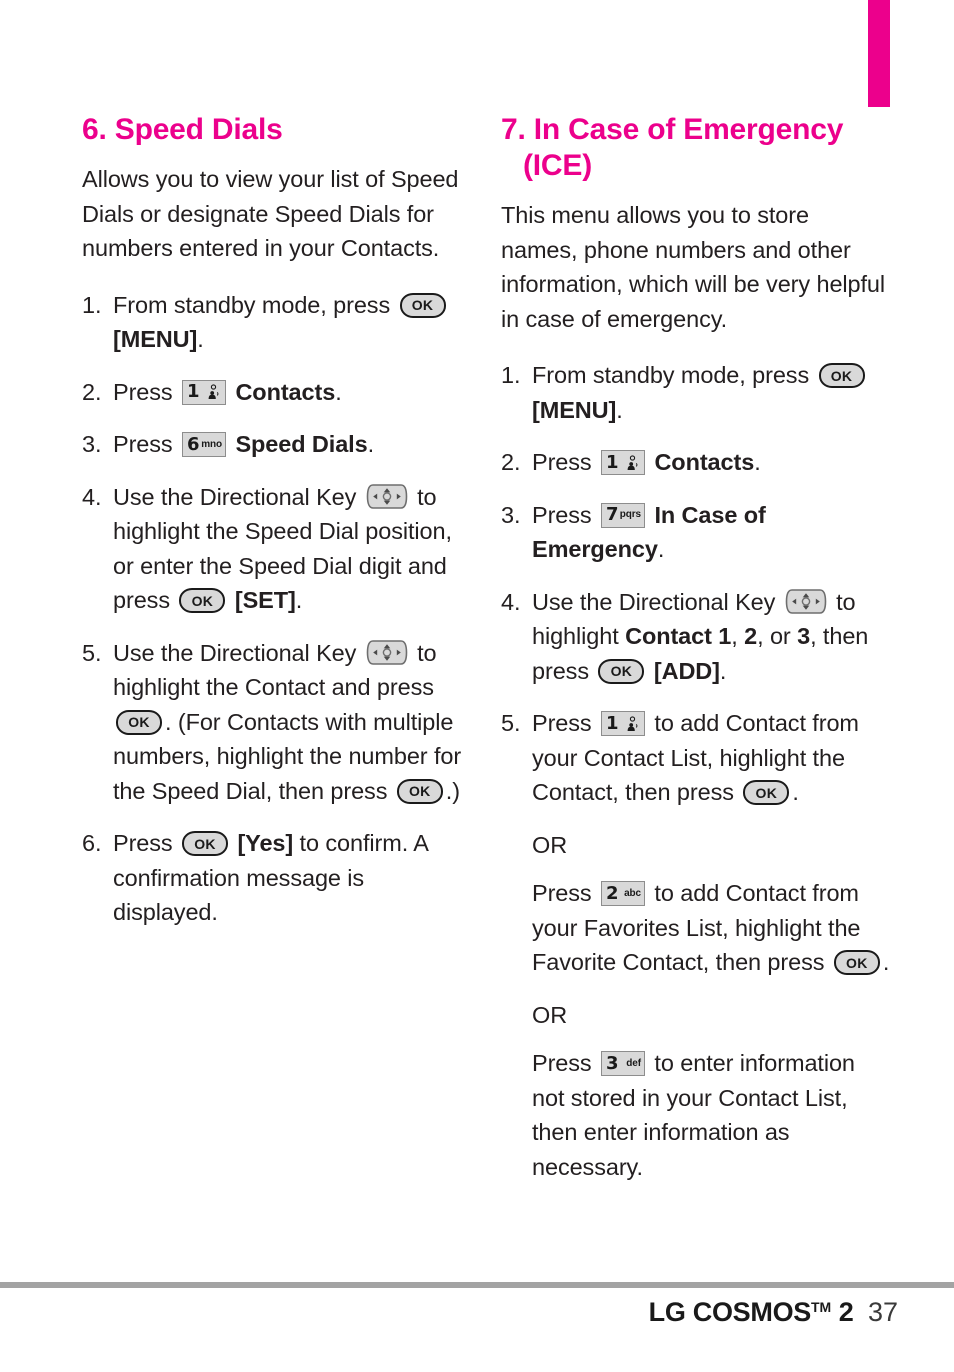 The width and height of the screenshot is (954, 1372). I want to click on emphasis-text: In Case of Emergency, so click(649, 532).